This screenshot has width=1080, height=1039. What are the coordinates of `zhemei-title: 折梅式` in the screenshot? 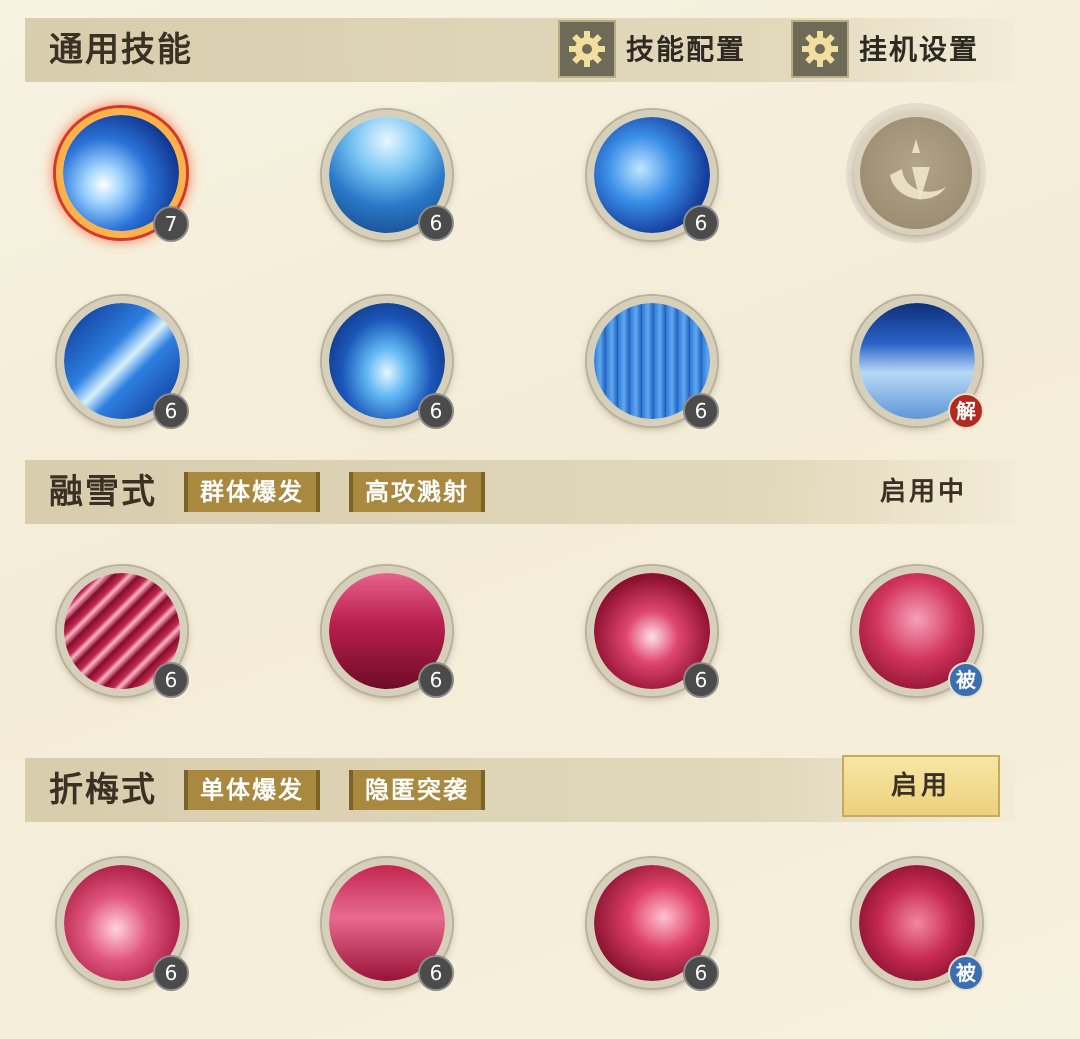 It's located at (103, 790).